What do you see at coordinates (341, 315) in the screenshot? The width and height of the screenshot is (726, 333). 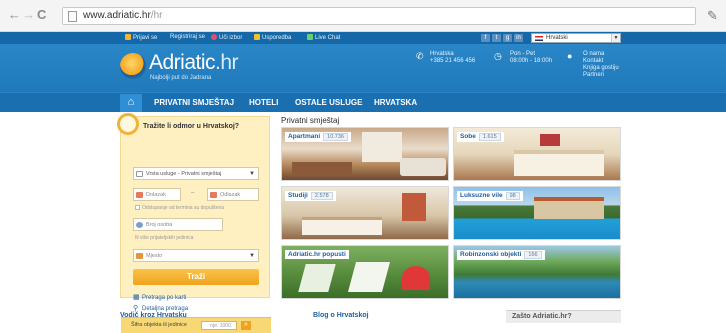 I see `blog-heading: Blog o Hrvatskoj` at bounding box center [341, 315].